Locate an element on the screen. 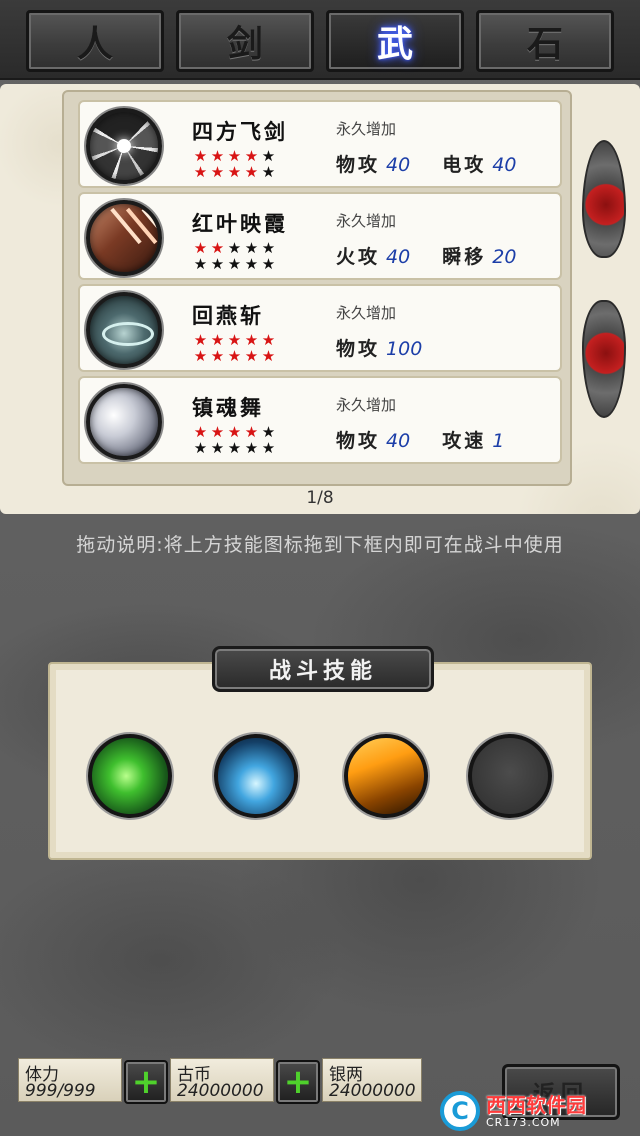 The height and width of the screenshot is (1136, 640). stat-value: 100 is located at coordinates (404, 349).